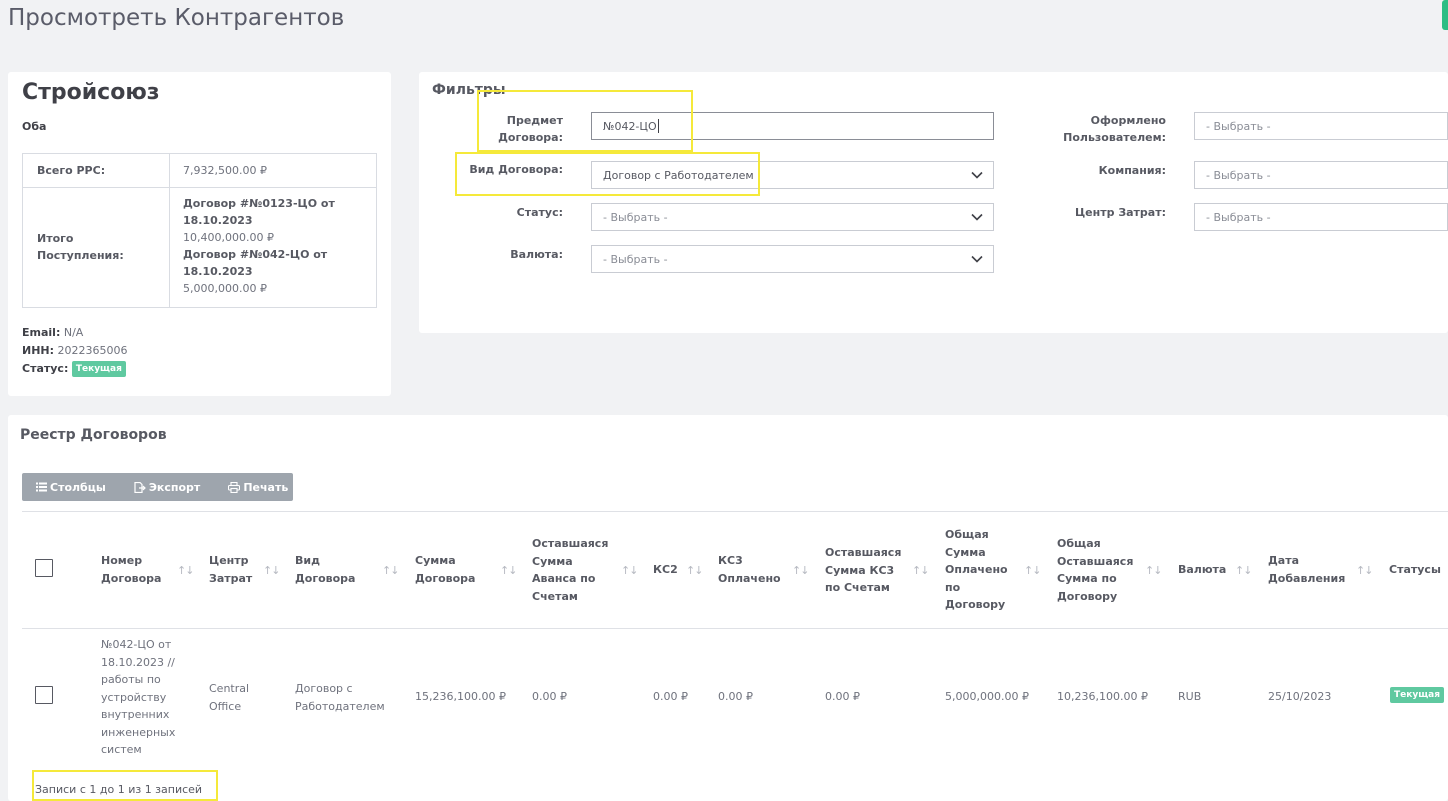  I want to click on print-button-label: Печать, so click(266, 487).